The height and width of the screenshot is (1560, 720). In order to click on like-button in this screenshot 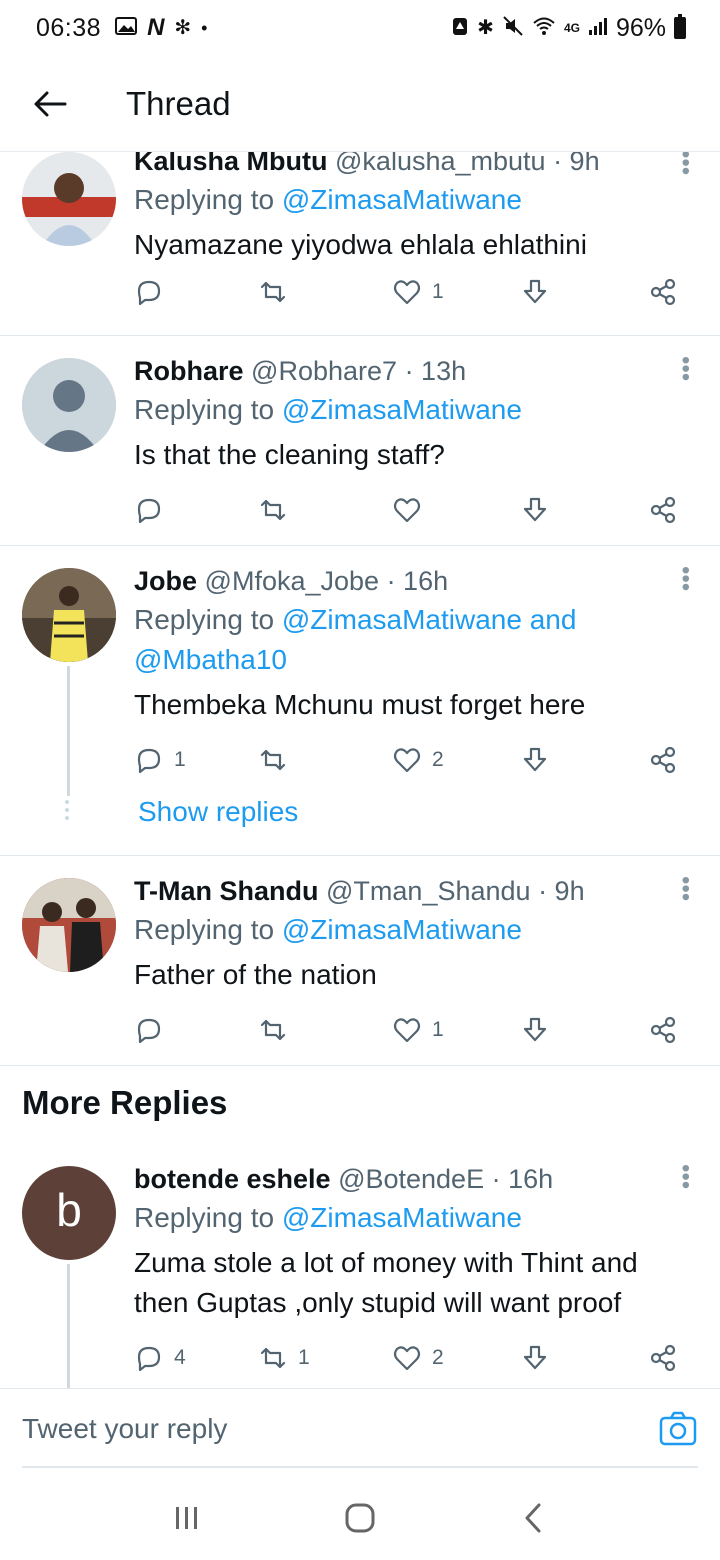, I will do `click(412, 510)`.